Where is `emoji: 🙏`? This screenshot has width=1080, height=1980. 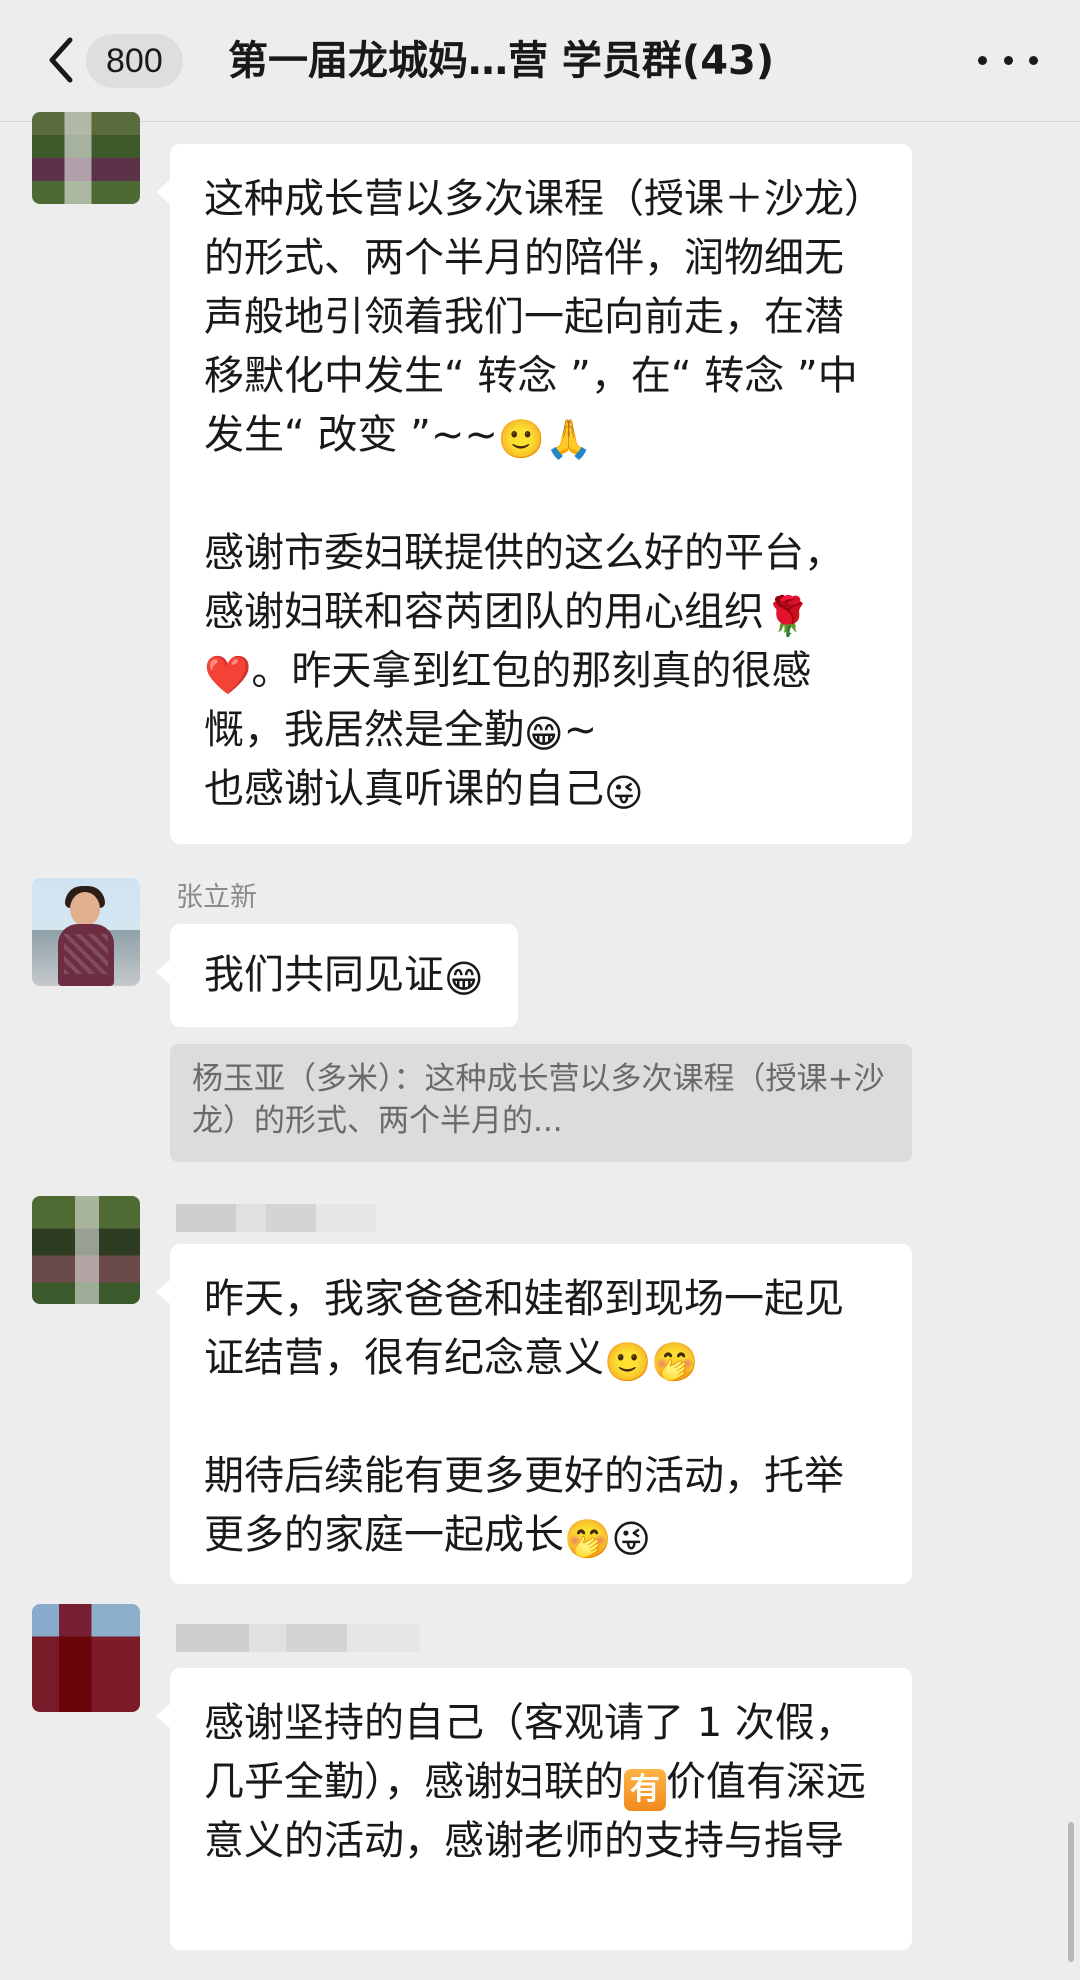 emoji: 🙏 is located at coordinates (569, 439).